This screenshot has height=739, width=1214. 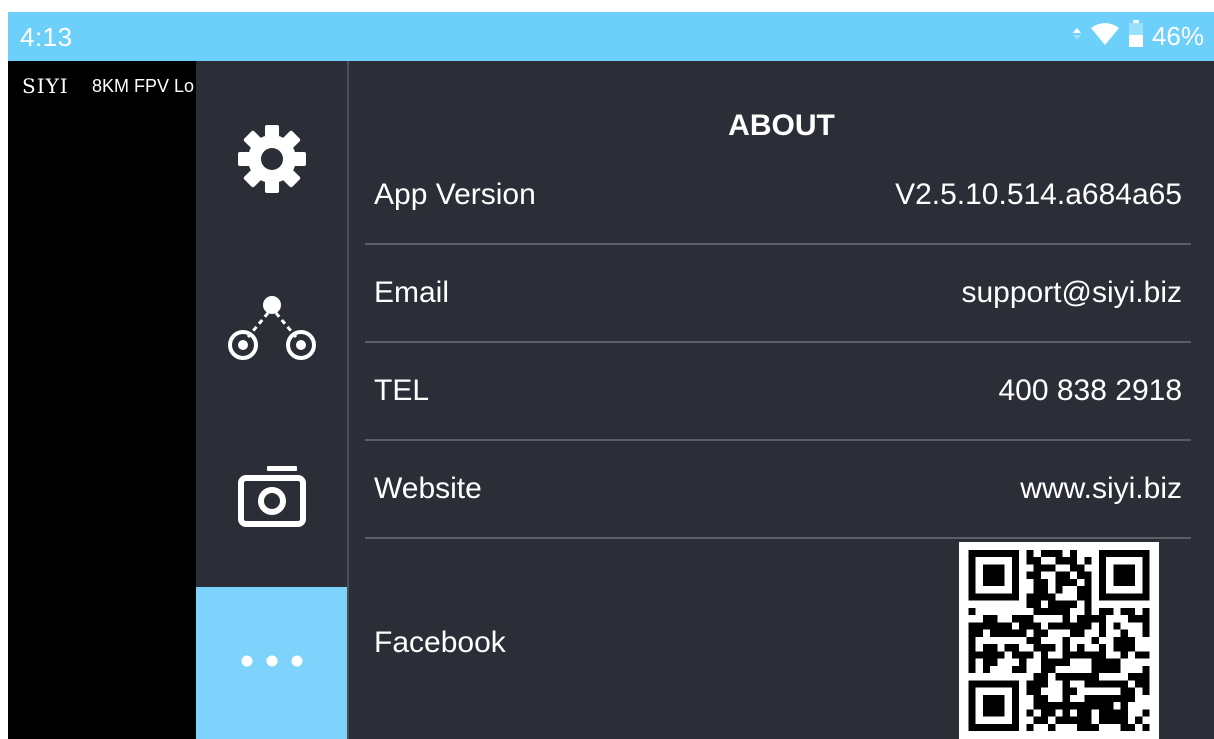 I want to click on product-name: 8KM FPV Lo, so click(x=143, y=86).